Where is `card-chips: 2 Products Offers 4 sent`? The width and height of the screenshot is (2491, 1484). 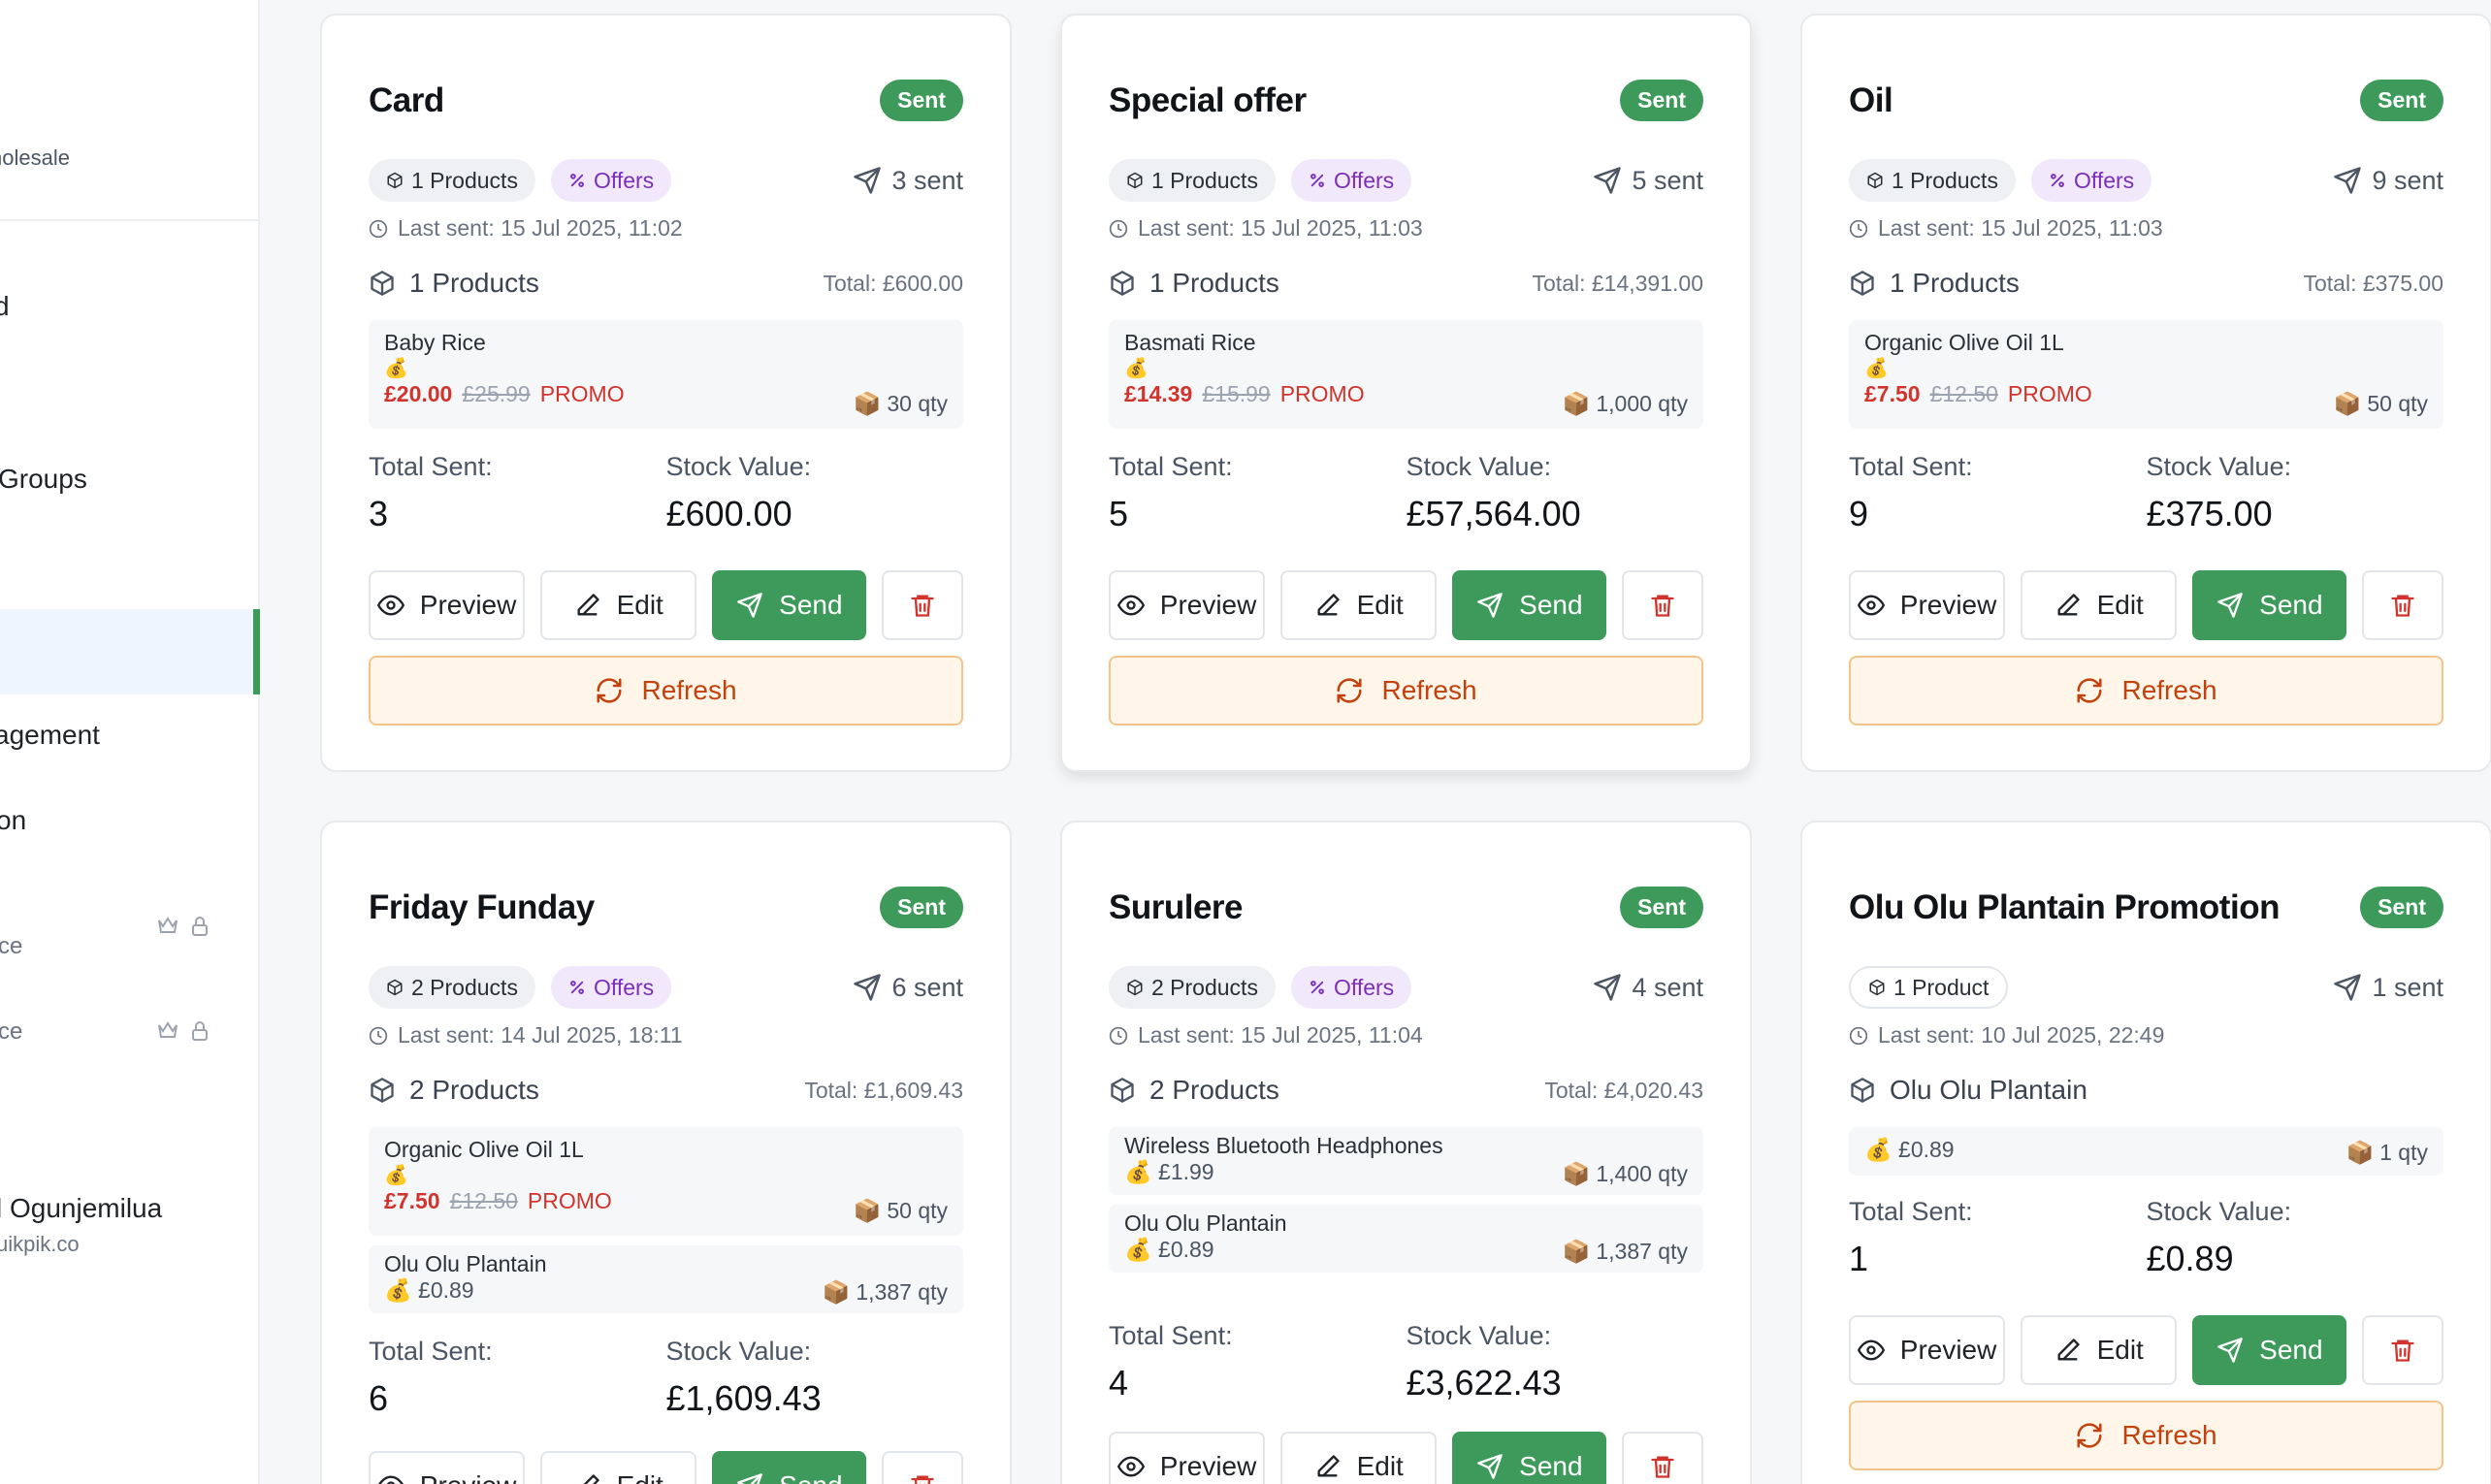 card-chips: 2 Products Offers 4 sent is located at coordinates (1406, 987).